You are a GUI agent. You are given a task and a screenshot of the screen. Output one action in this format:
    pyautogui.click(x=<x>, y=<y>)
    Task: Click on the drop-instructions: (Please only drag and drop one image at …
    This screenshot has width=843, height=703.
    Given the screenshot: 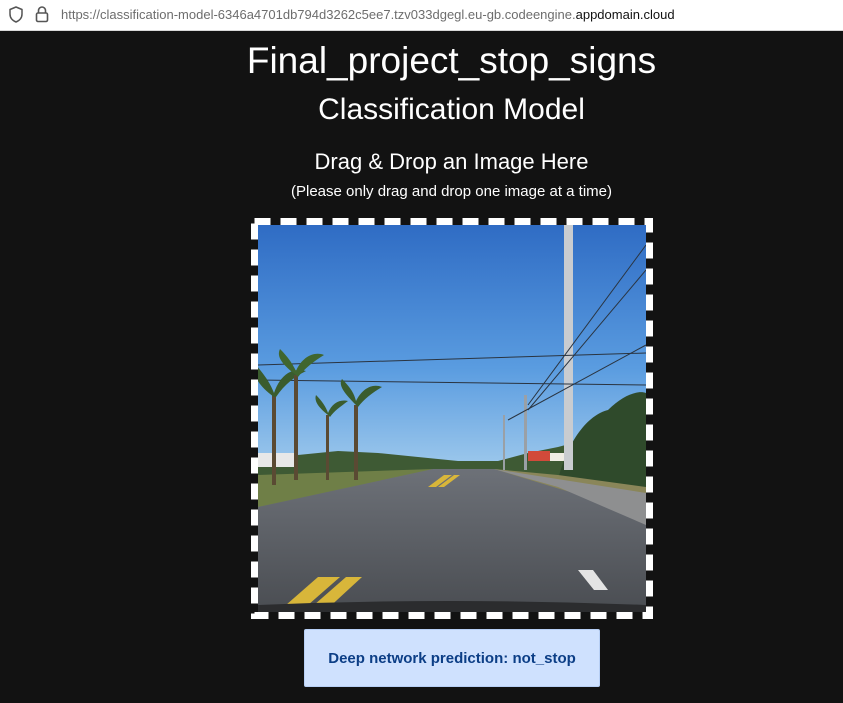 What is the action you would take?
    pyautogui.click(x=451, y=191)
    